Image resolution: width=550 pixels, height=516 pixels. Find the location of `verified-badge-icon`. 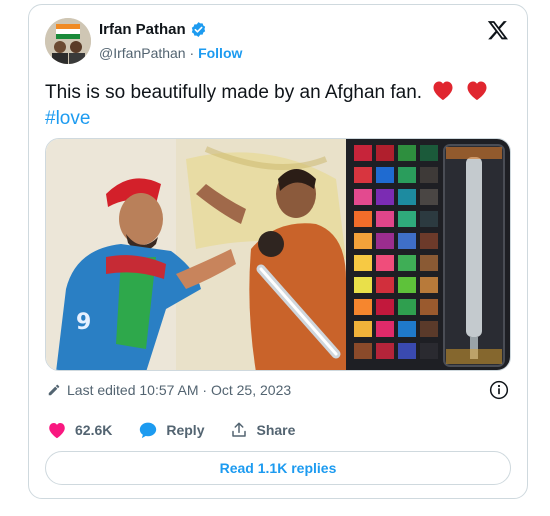

verified-badge-icon is located at coordinates (198, 29).